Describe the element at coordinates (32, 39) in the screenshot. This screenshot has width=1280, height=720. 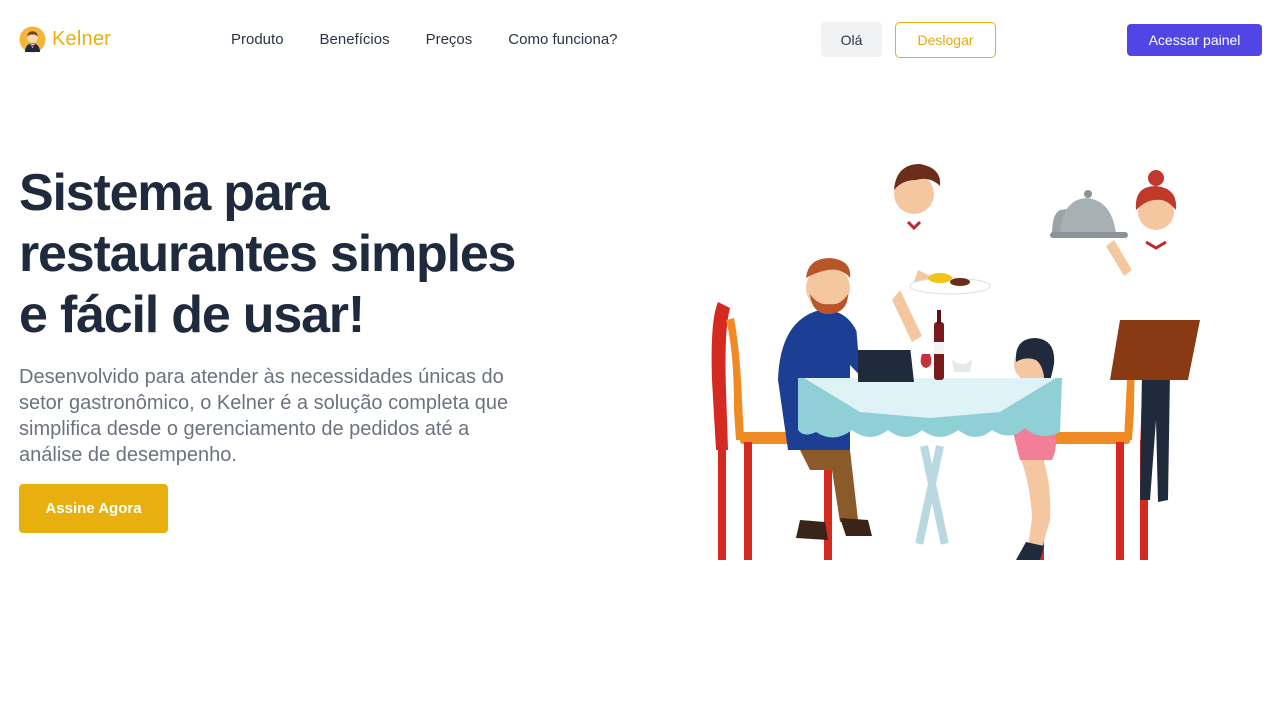
I see `waiter-avatar-icon` at that location.